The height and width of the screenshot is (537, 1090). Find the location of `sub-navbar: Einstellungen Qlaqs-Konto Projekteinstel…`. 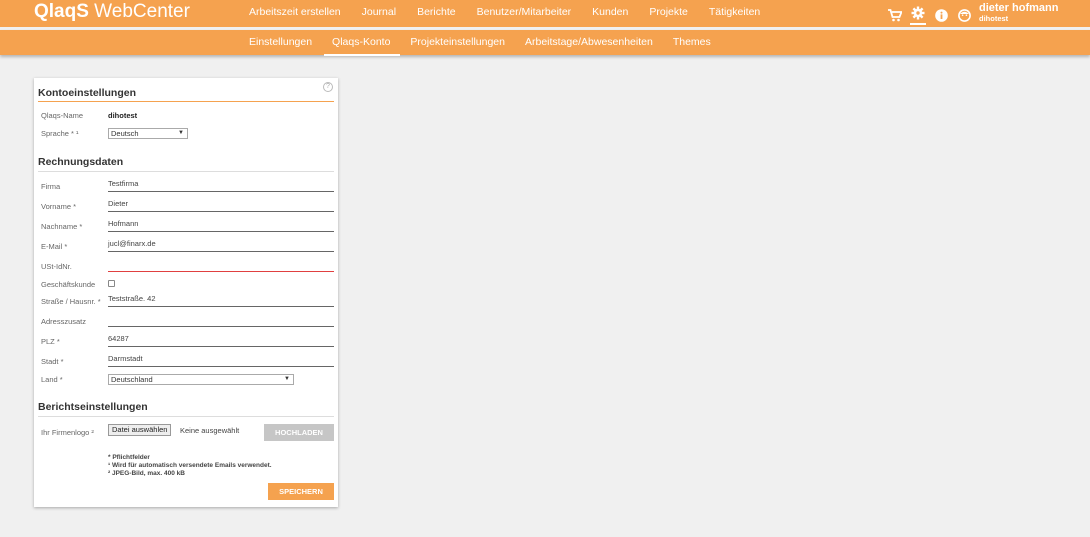

sub-navbar: Einstellungen Qlaqs-Konto Projekteinstel… is located at coordinates (545, 43).